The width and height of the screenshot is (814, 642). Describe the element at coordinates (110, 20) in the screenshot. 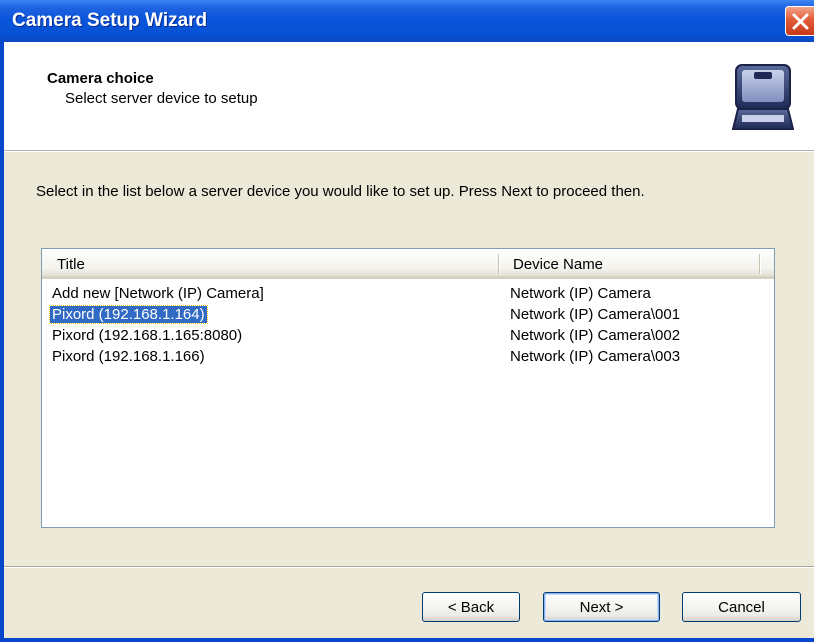

I see `window-title: Camera Setup Wizard` at that location.